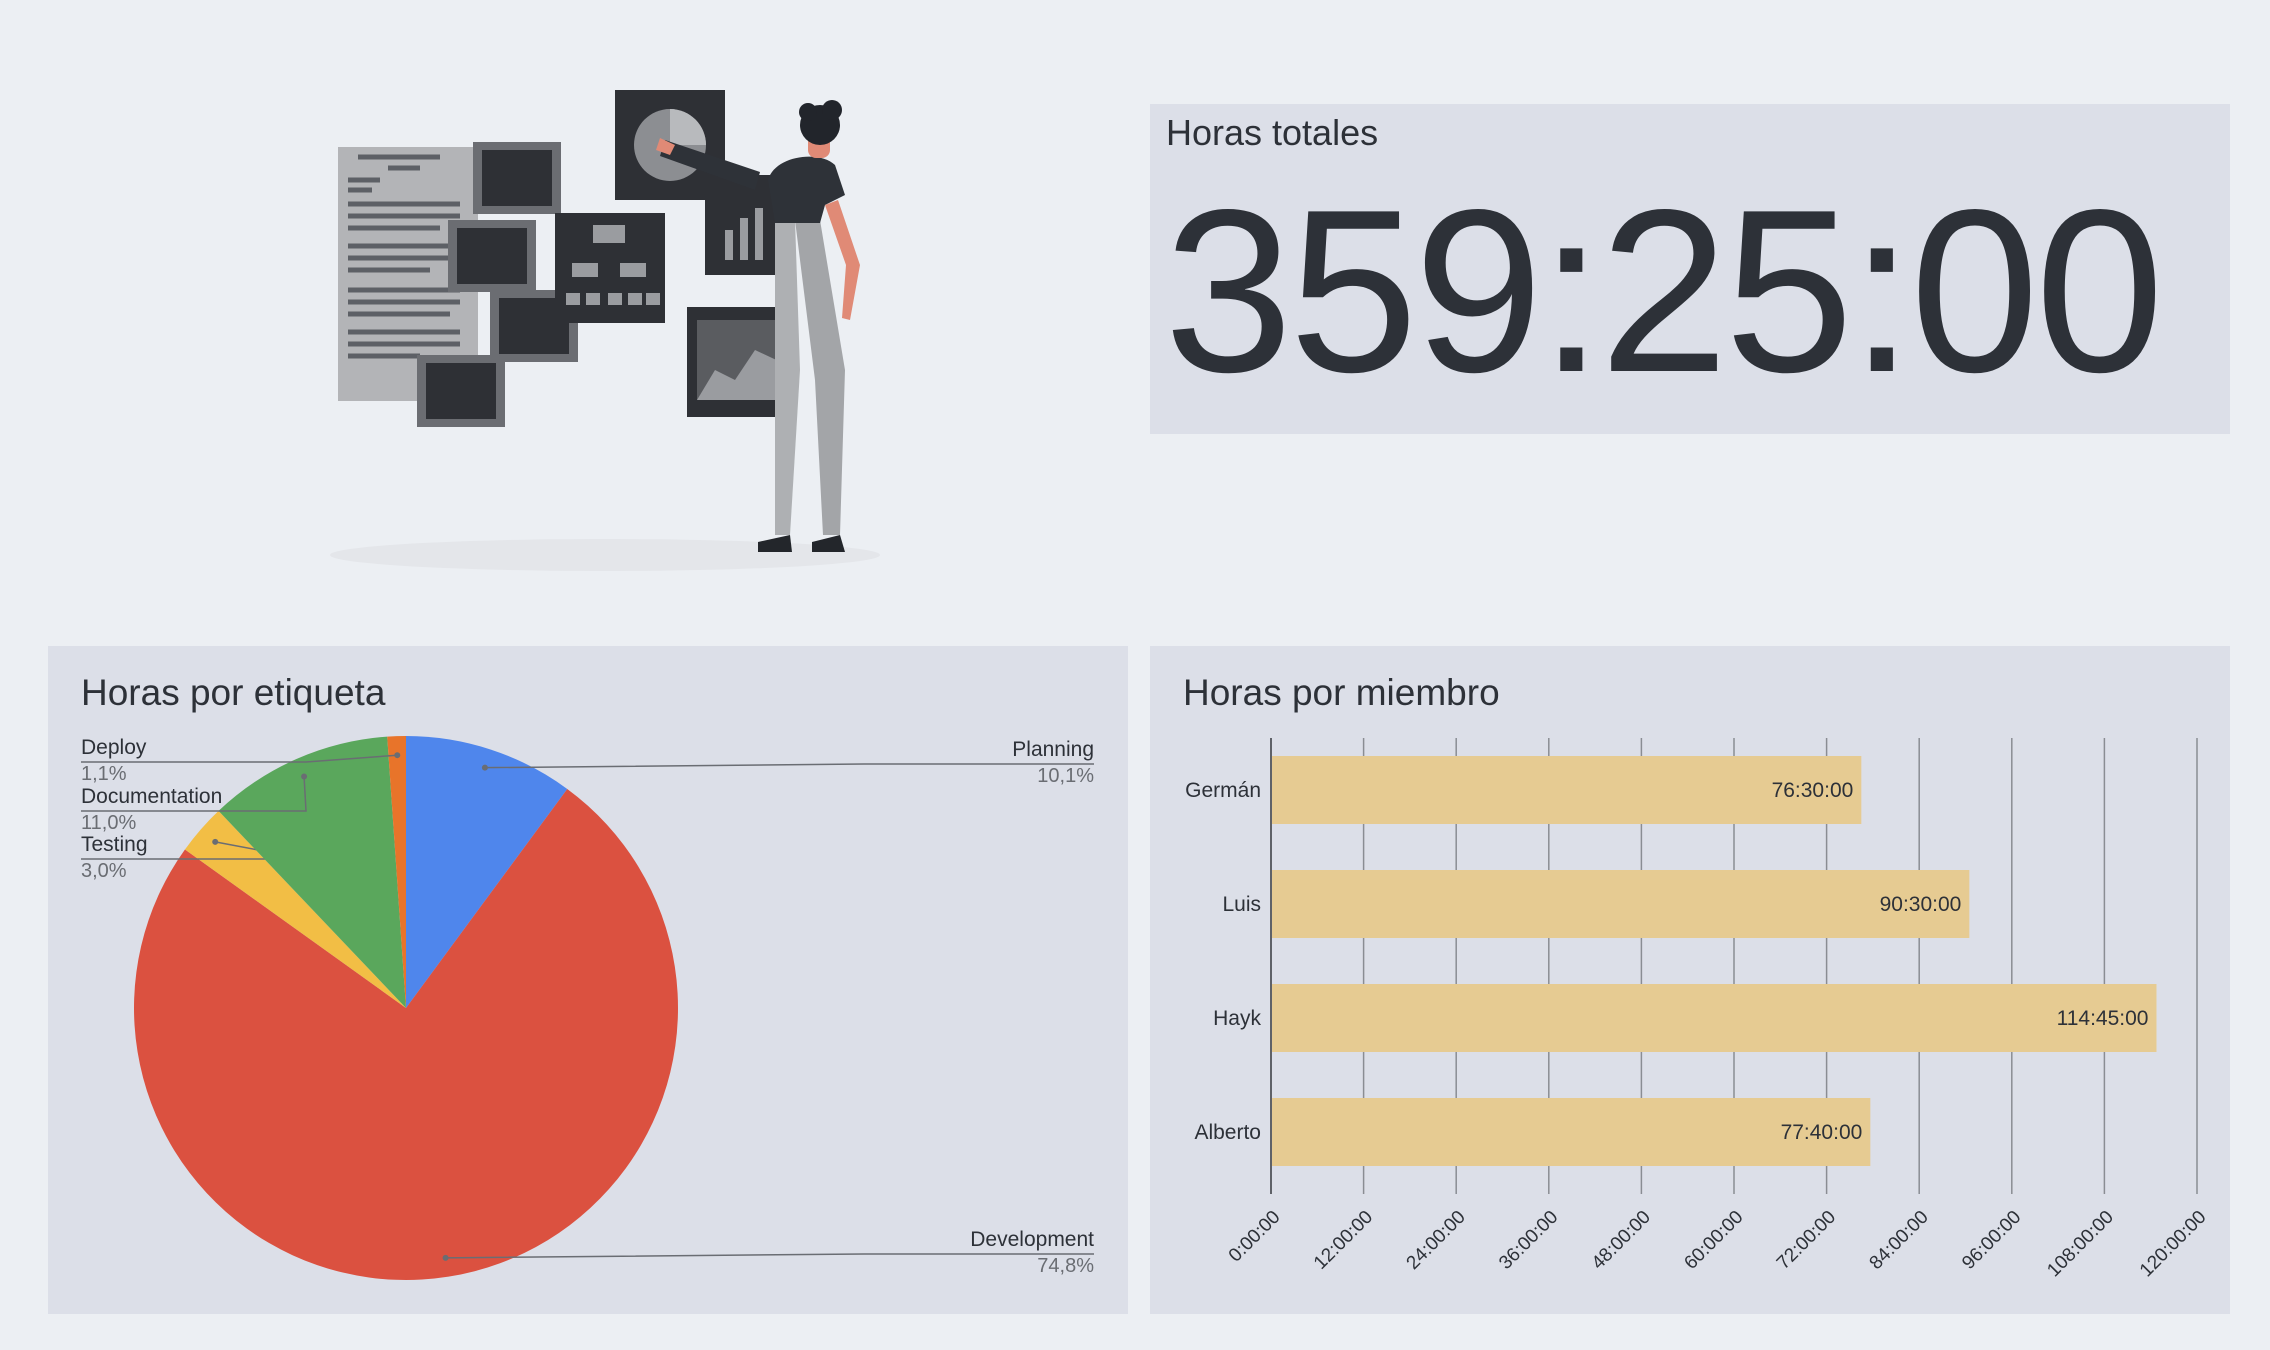 Image resolution: width=2270 pixels, height=1350 pixels. I want to click on pie-percent-development: 74,8%, so click(1065, 1266).